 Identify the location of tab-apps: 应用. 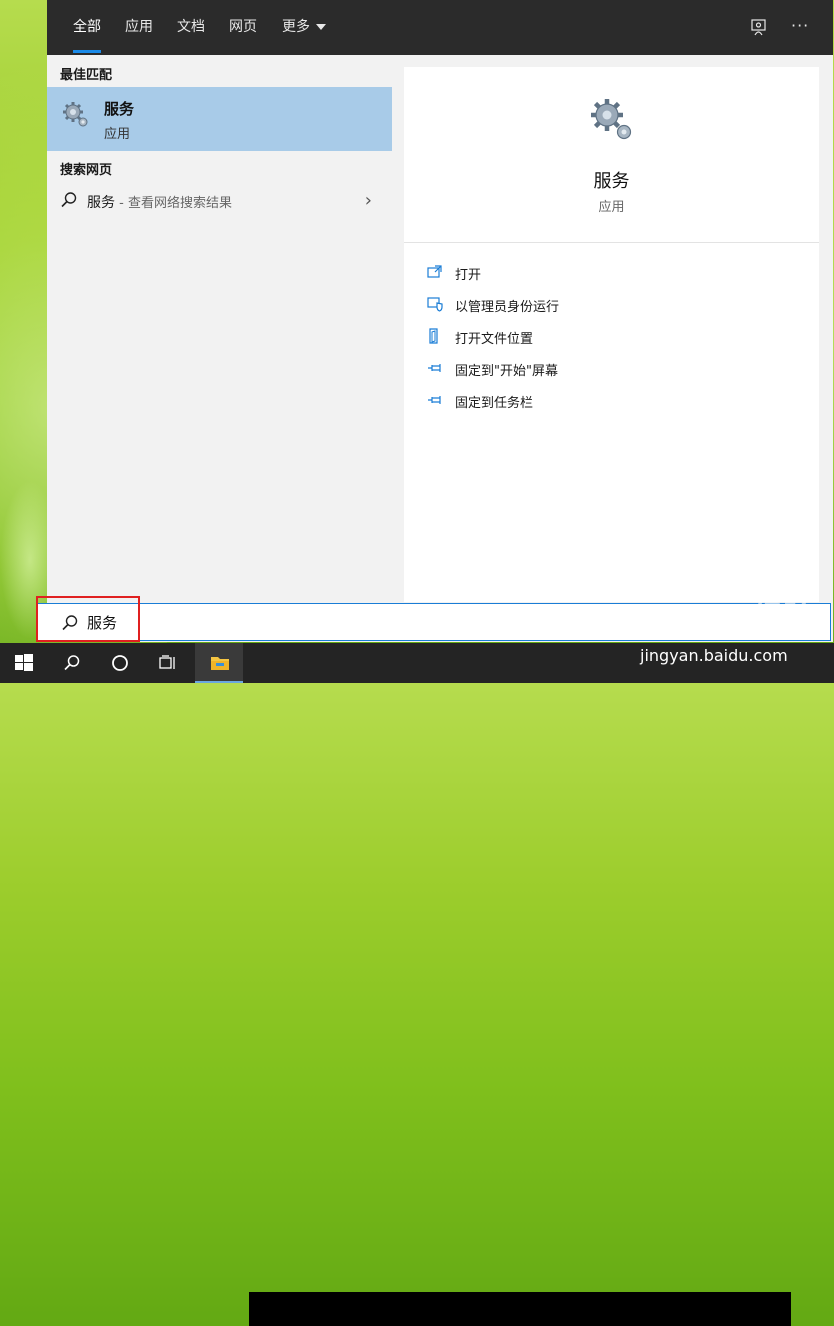
(139, 27).